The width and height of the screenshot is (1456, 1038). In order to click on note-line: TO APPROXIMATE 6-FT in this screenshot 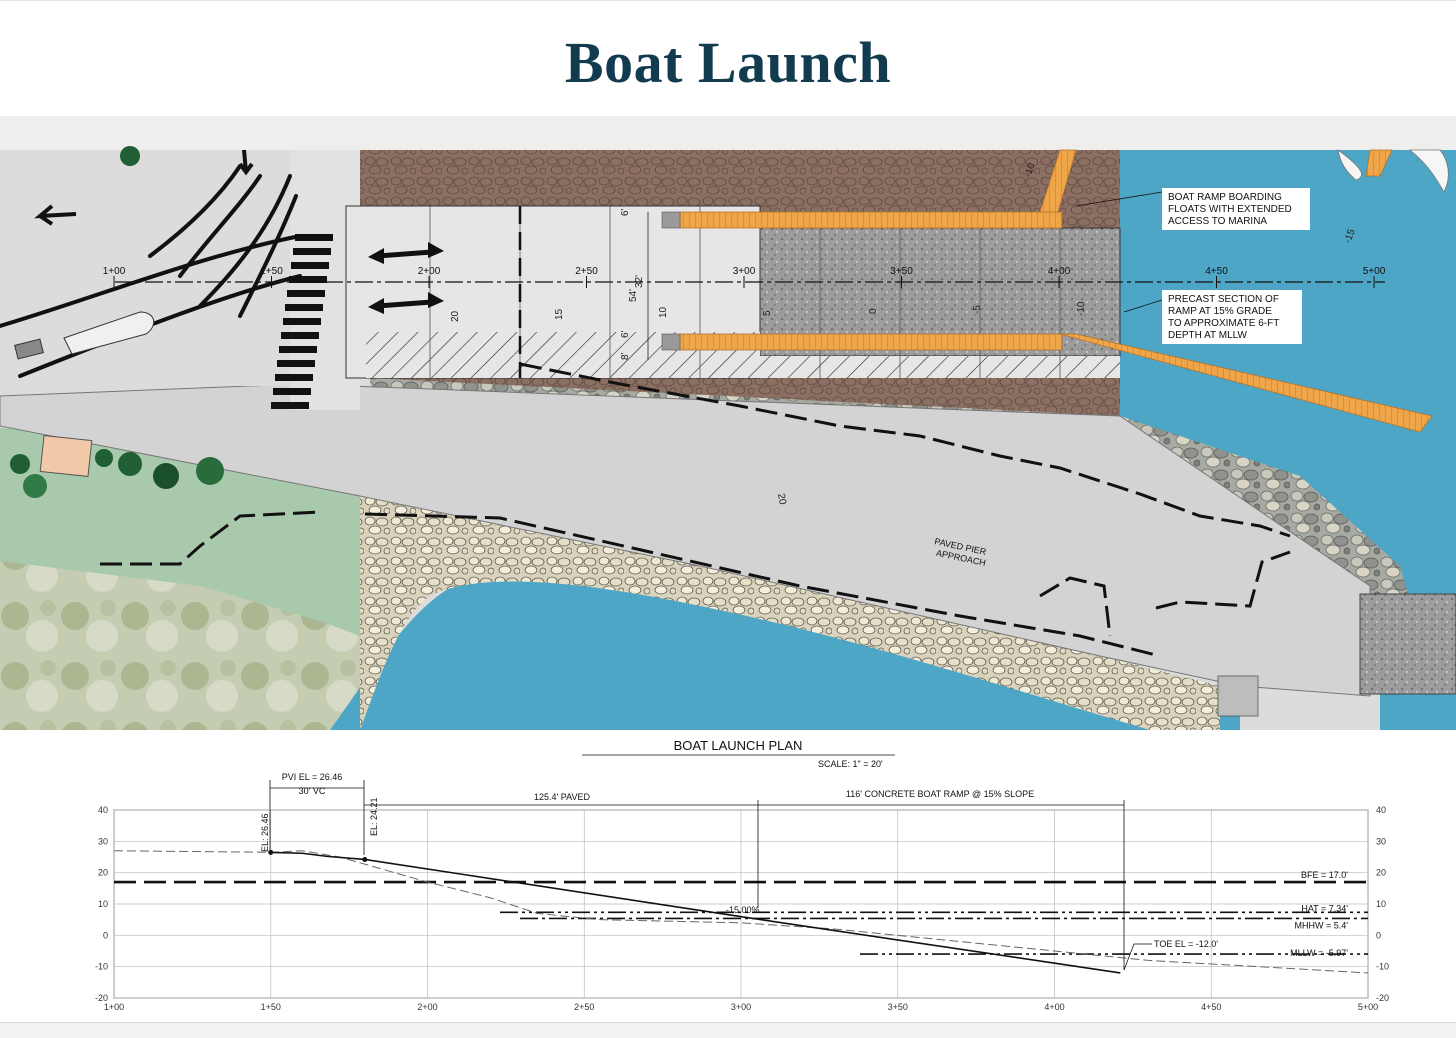, I will do `click(1223, 323)`.